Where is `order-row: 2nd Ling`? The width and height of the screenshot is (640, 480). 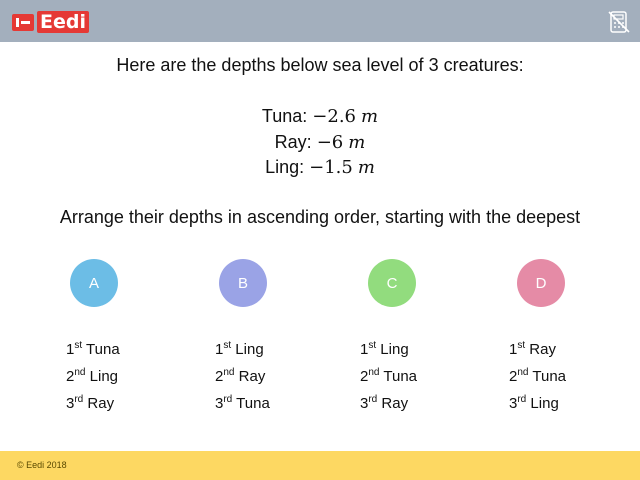
order-row: 2nd Ling is located at coordinates (92, 376).